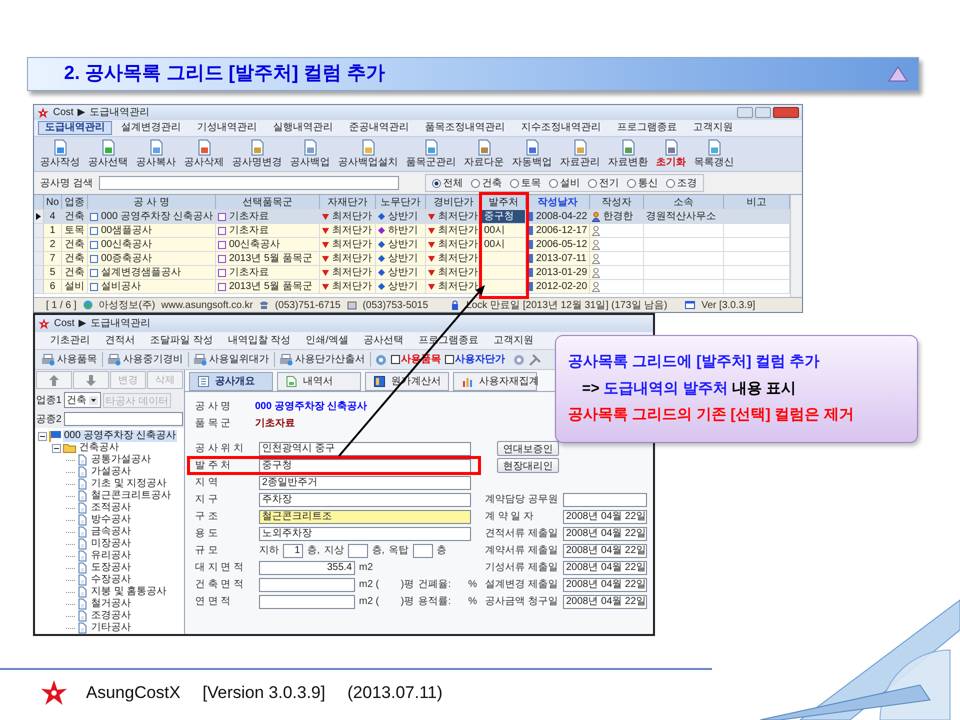  I want to click on filter-radio: 토목, so click(525, 183).